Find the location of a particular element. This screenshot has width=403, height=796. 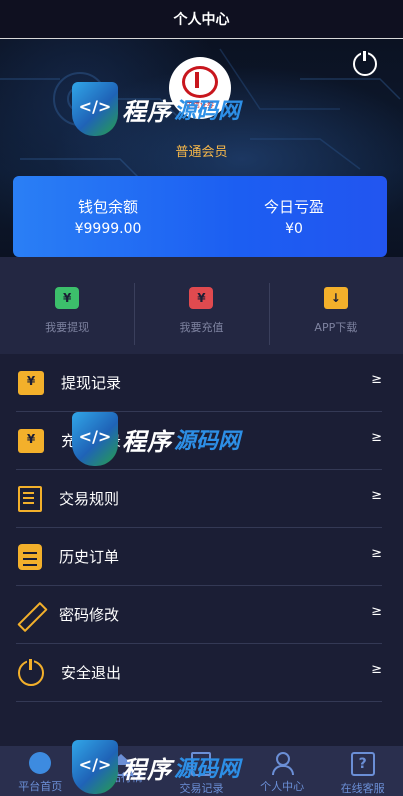

tab-customer-service: ? 在线客服 is located at coordinates (362, 771).